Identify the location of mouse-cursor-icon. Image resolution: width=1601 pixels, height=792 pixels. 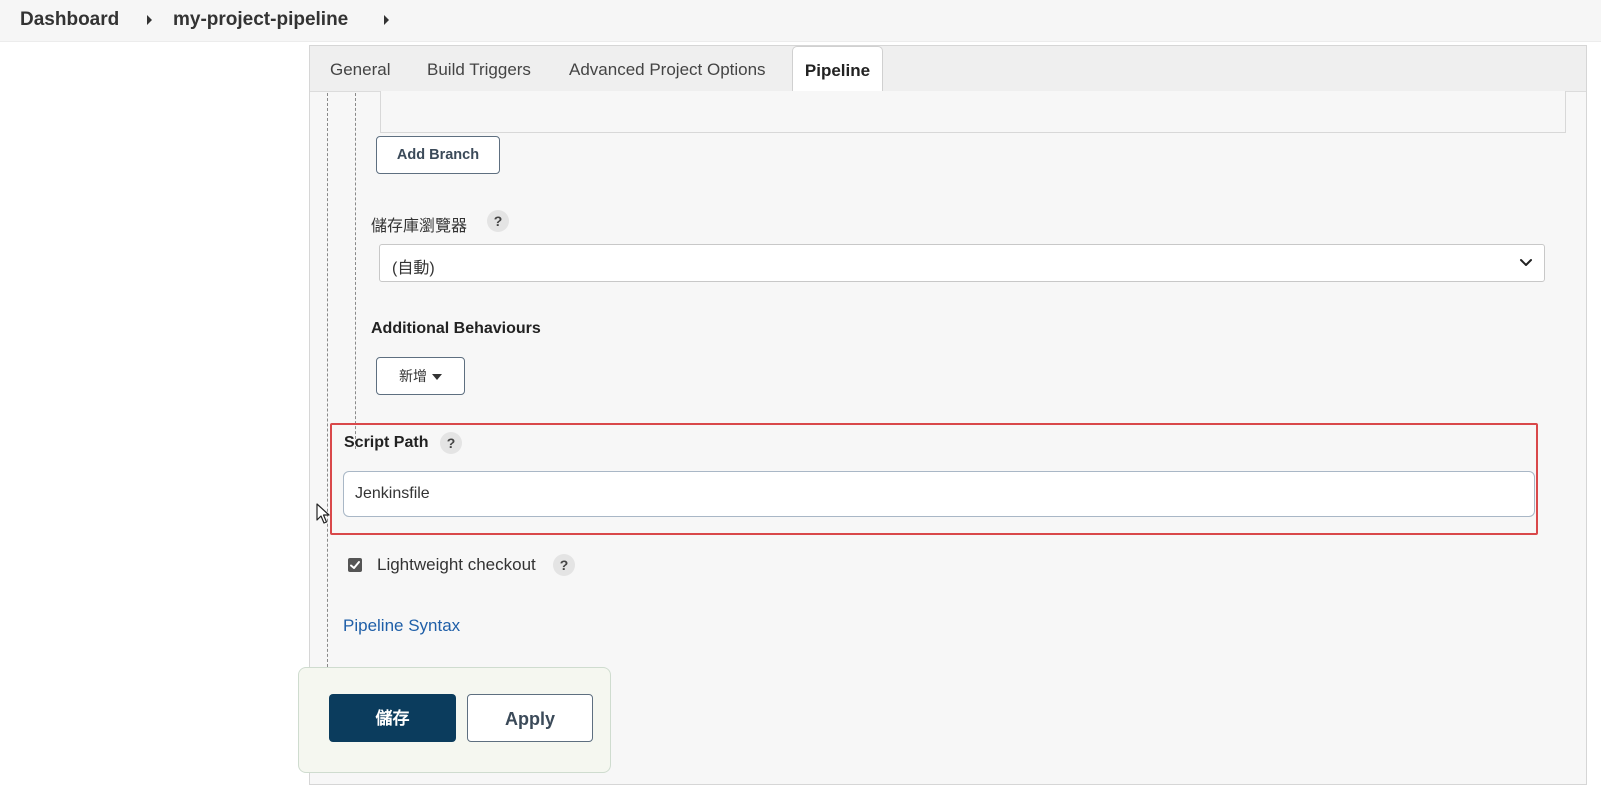
(323, 513).